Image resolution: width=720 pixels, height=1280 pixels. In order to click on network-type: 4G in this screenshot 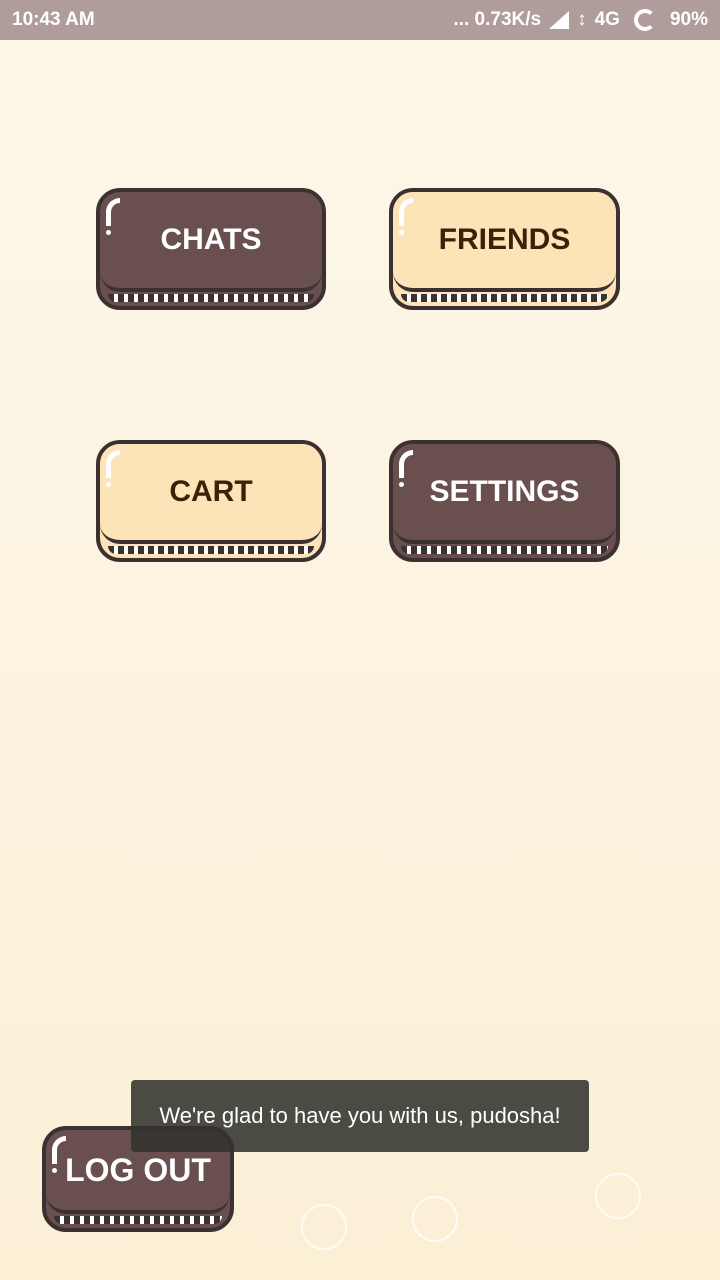, I will do `click(607, 19)`.